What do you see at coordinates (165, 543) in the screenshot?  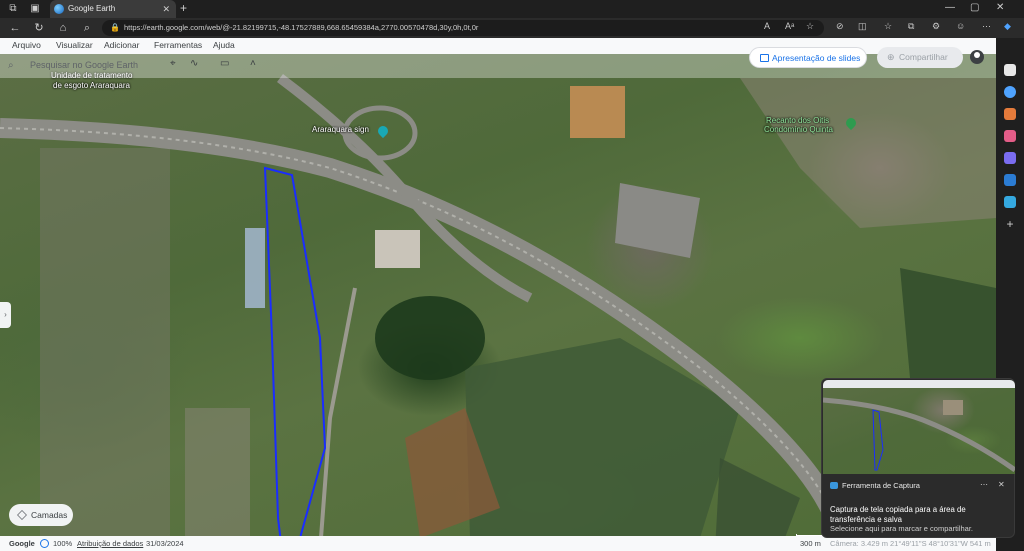 I see `imagery-date: 31/03/2024` at bounding box center [165, 543].